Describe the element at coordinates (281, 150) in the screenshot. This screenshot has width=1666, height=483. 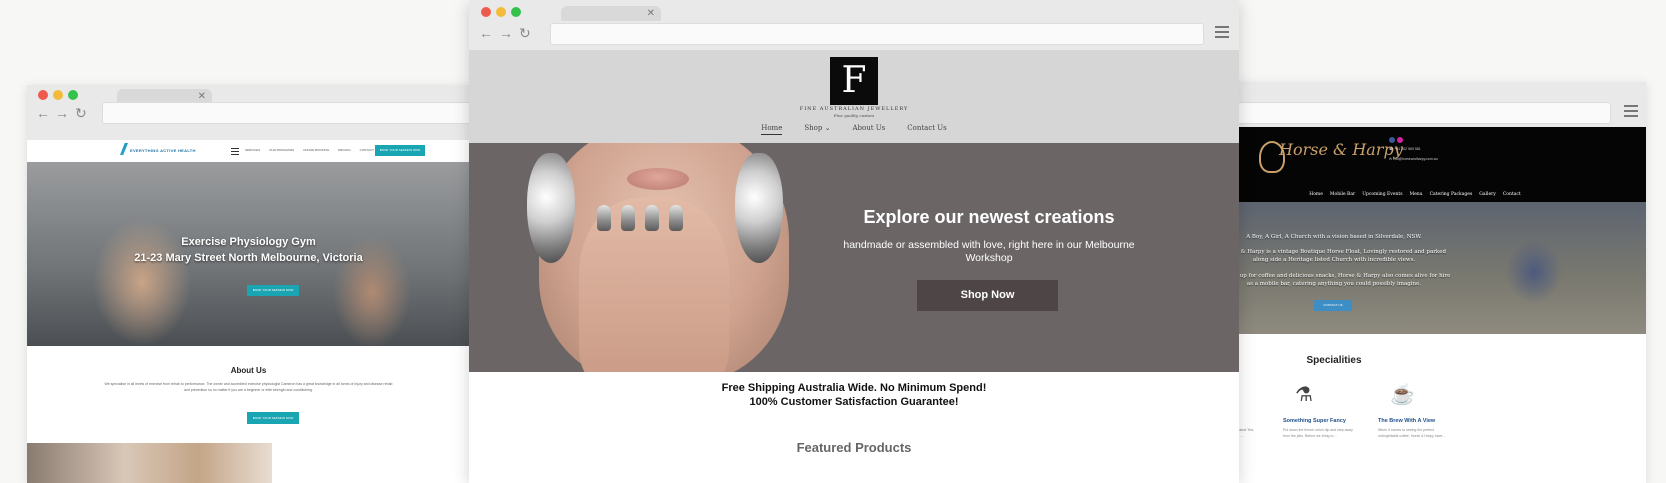
I see `nav-item: OUR PROGRAMS` at that location.